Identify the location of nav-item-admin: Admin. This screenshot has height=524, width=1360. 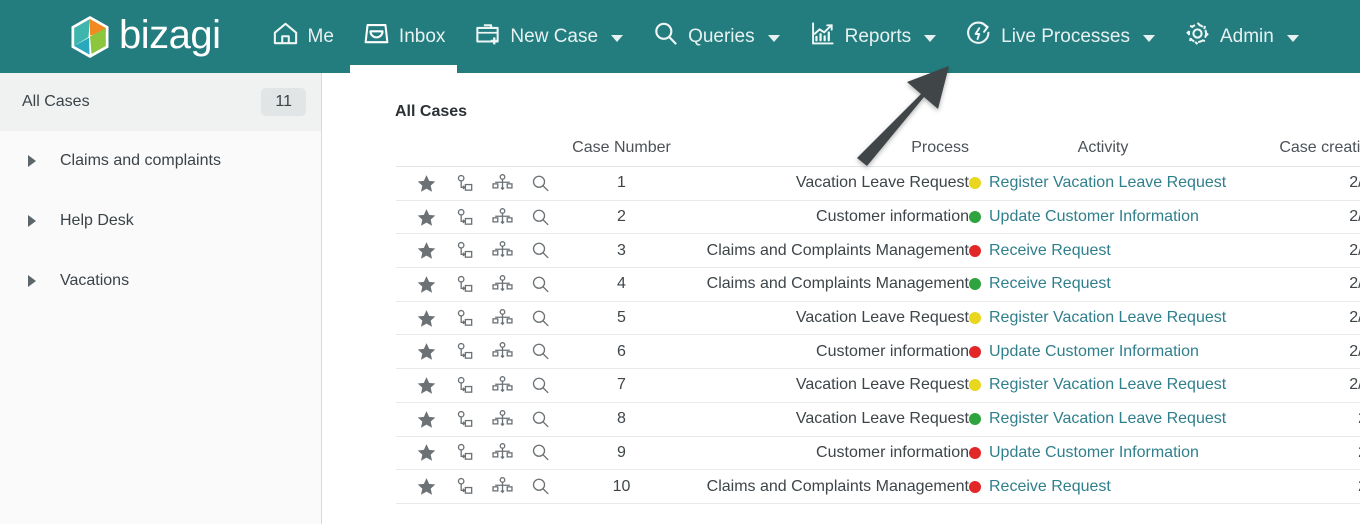
(1241, 36).